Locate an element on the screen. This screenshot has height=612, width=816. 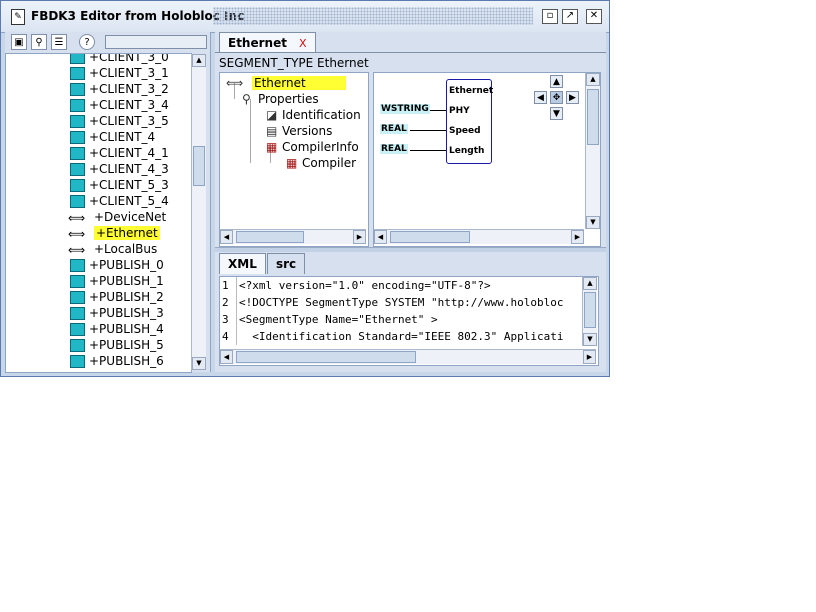
tab-ethernet: Ethernet X is located at coordinates (267, 42).